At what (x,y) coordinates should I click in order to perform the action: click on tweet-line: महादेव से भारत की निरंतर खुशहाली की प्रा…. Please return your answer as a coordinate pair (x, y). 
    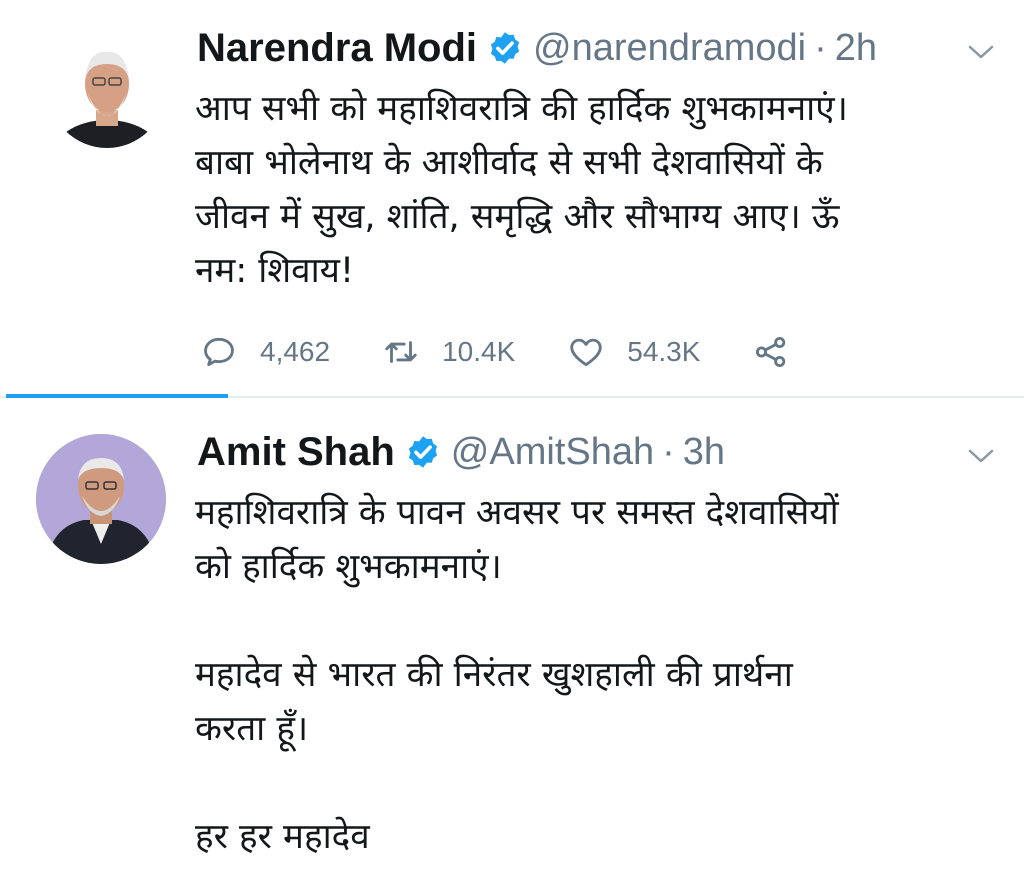
    Looking at the image, I should click on (494, 675).